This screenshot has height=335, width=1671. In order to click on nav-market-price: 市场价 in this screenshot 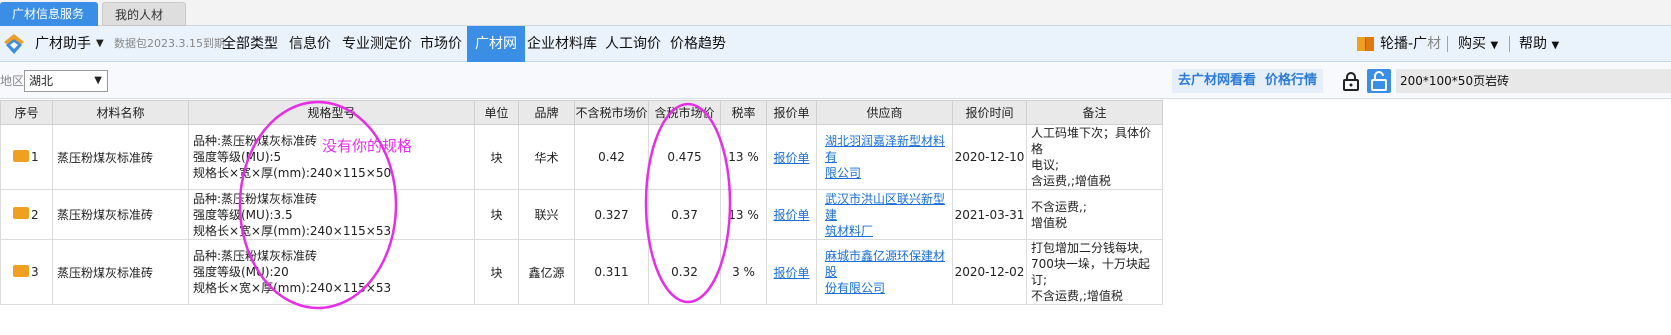, I will do `click(441, 44)`.